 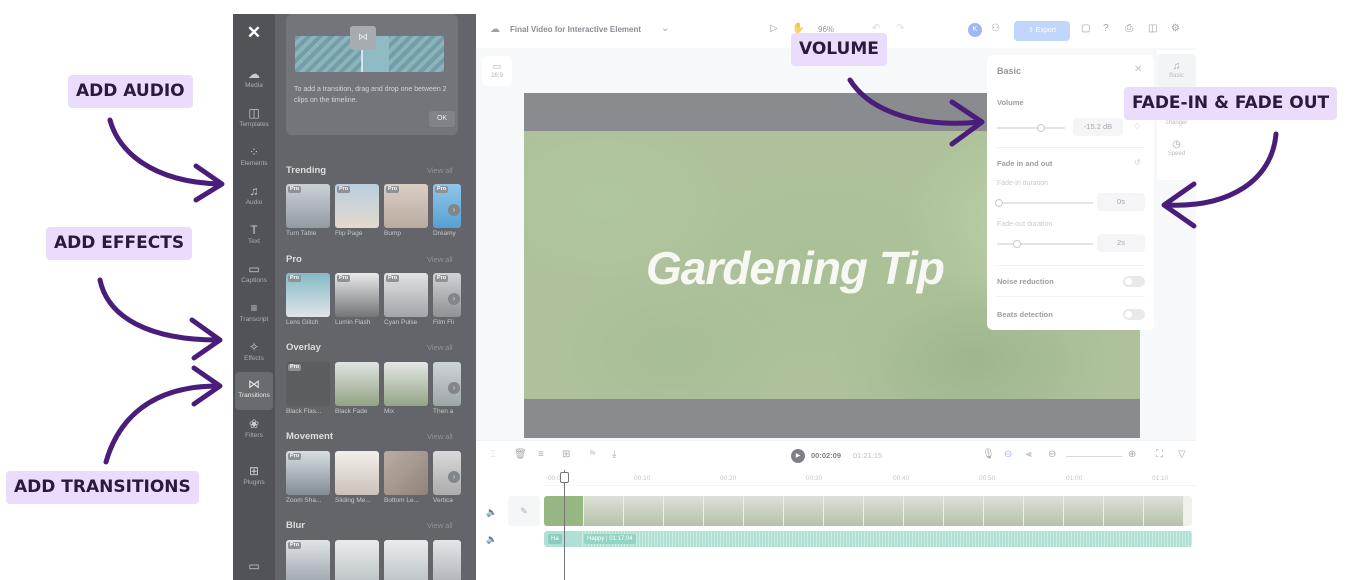 What do you see at coordinates (1042, 31) in the screenshot?
I see `export-button: ⇪ Export` at bounding box center [1042, 31].